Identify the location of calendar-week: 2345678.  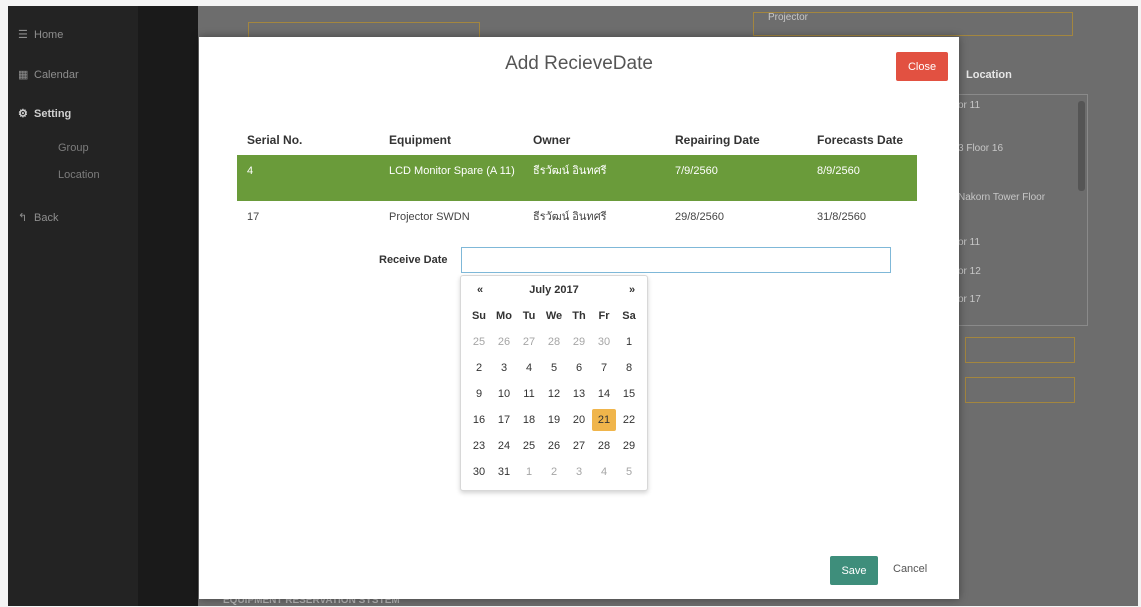
(554, 370).